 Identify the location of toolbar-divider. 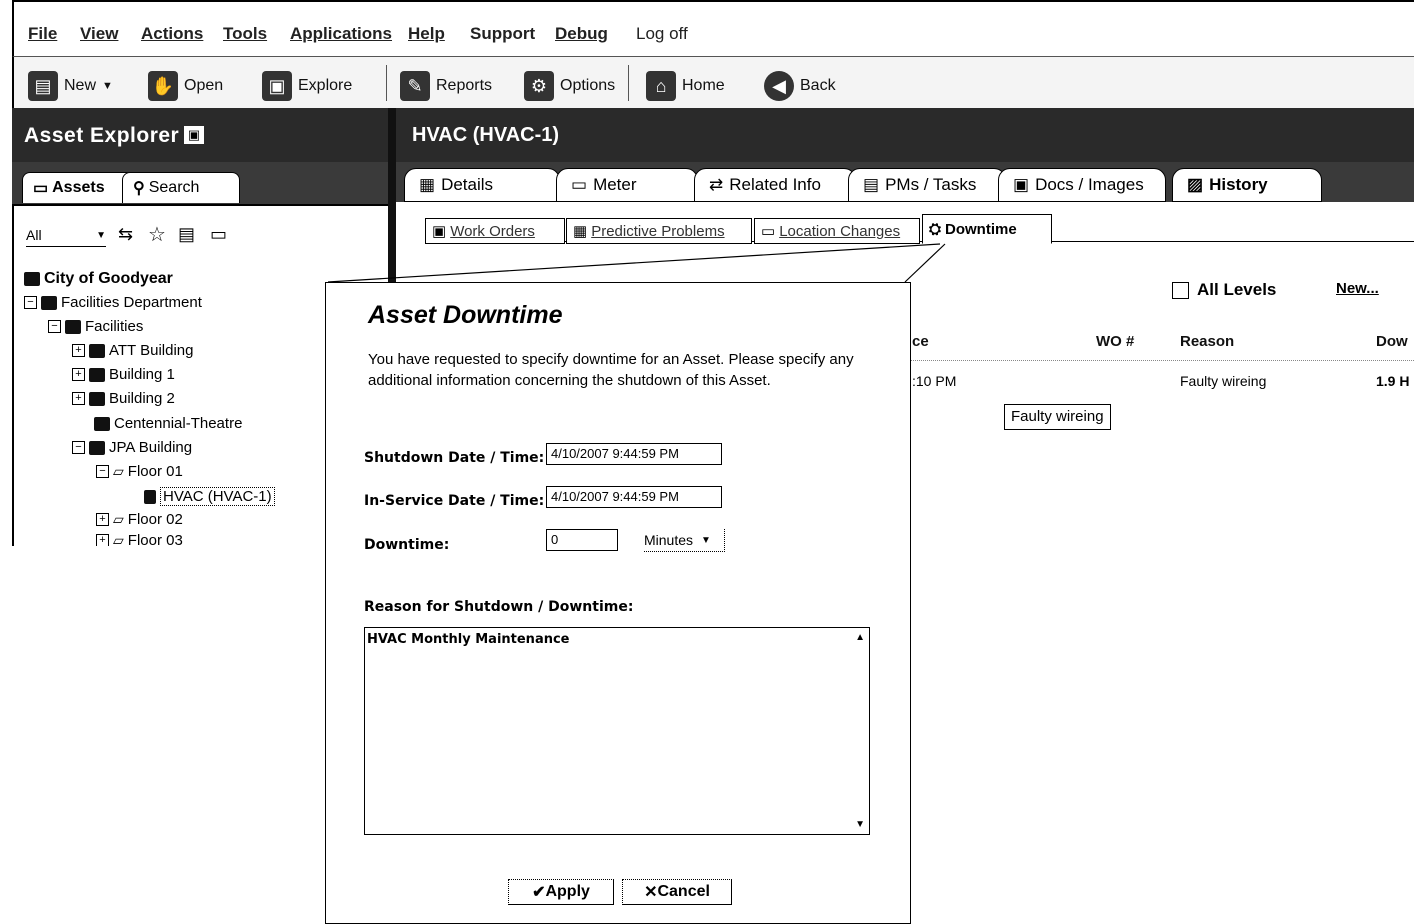
(386, 83).